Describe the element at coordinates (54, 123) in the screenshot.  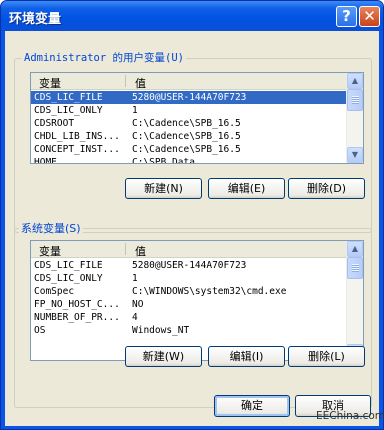
I see `variable-name-cell: CDSROOT` at that location.